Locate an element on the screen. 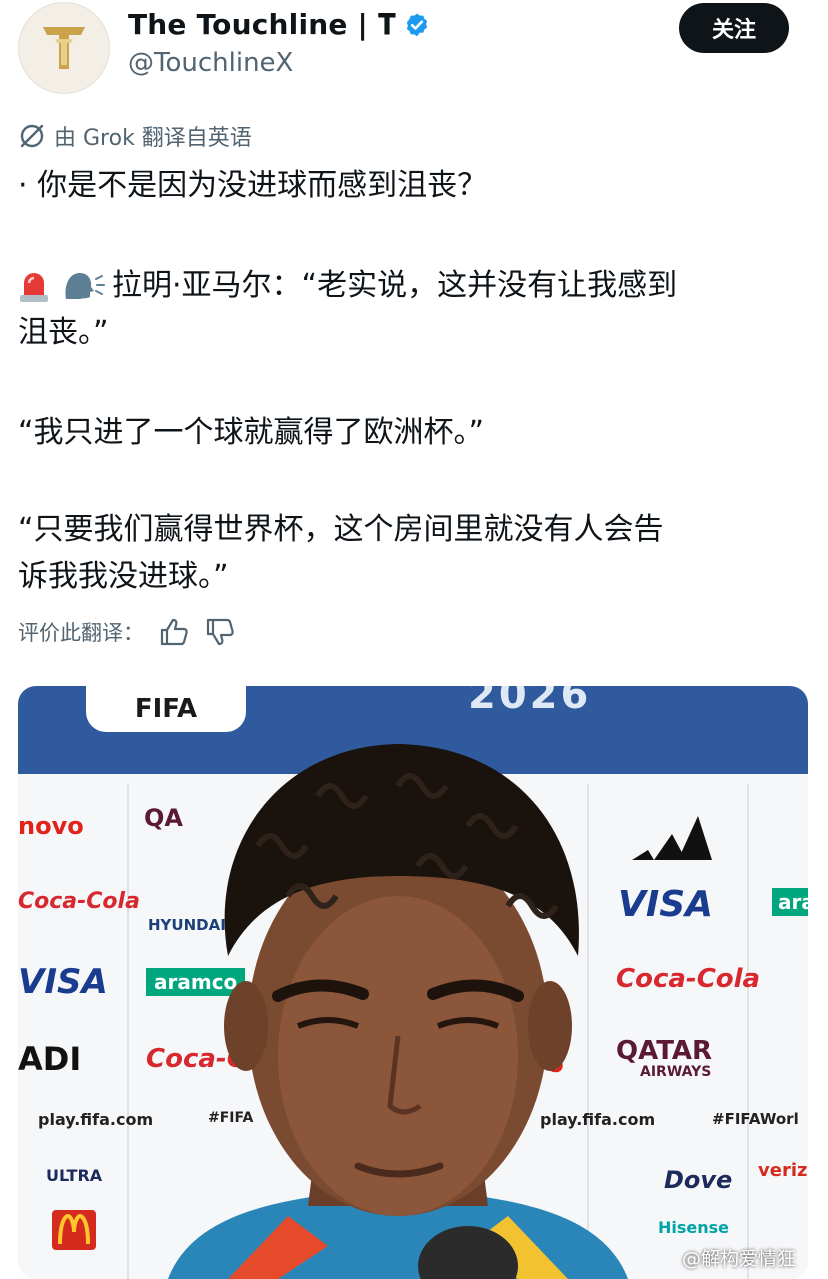 This screenshot has width=828, height=1279. adidas-logo-icon is located at coordinates (672, 838).